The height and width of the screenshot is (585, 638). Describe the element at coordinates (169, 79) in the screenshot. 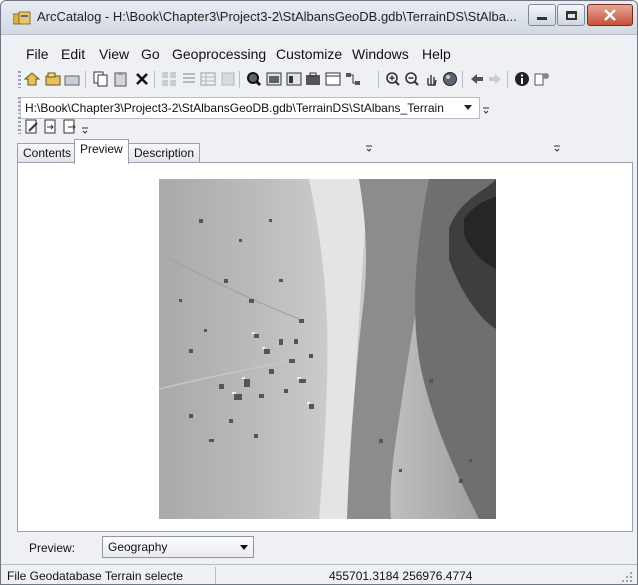

I see `large-icons-view-icon` at that location.